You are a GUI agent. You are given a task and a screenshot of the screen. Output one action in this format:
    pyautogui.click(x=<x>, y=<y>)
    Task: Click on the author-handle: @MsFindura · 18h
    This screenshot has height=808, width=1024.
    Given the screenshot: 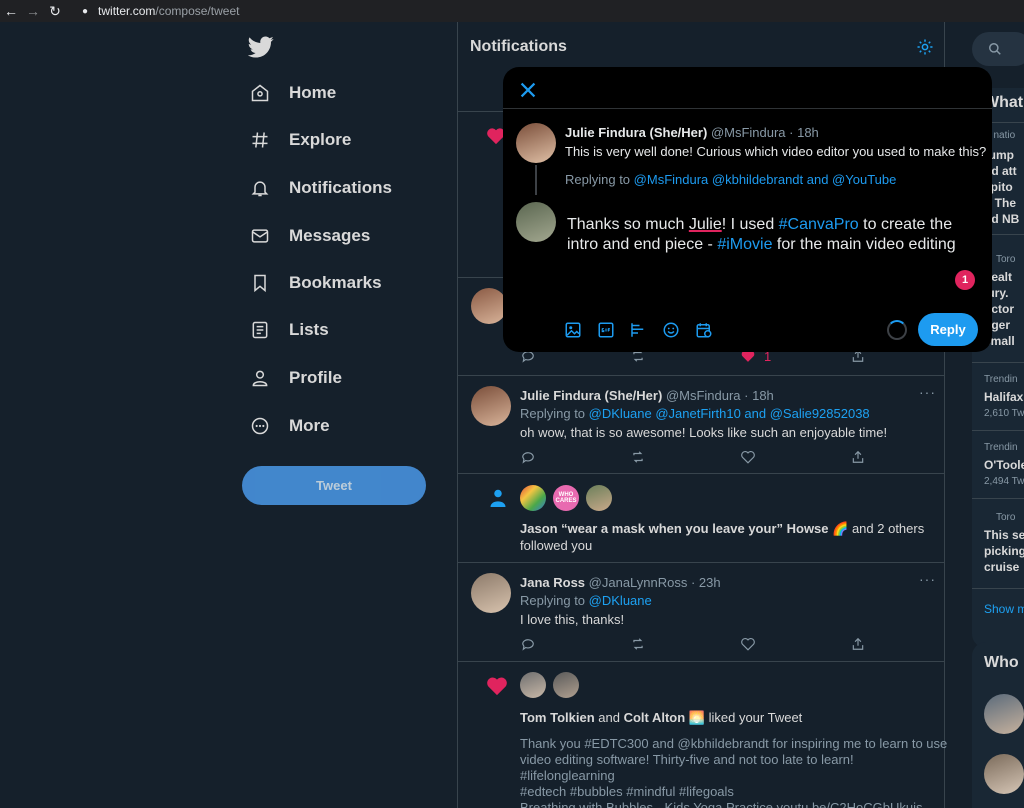 What is the action you would take?
    pyautogui.click(x=719, y=395)
    